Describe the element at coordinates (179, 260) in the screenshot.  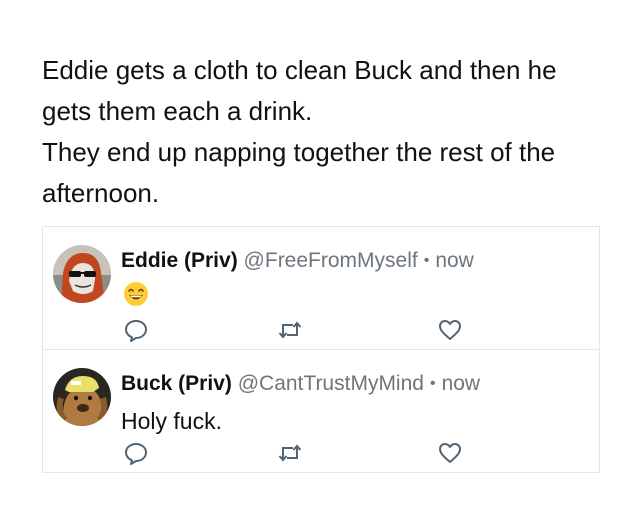
I see `display-name: Eddie (Priv)` at that location.